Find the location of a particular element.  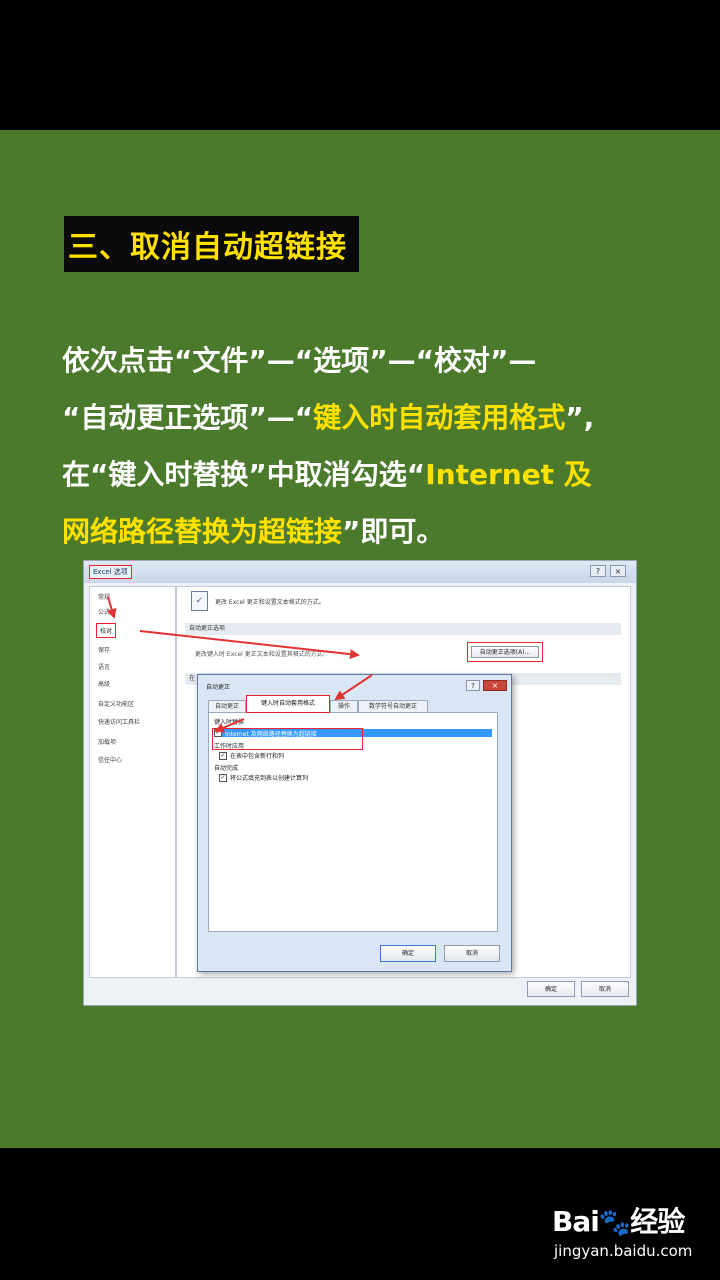

instruction-line-1: 依次点击“文件”—“选项”—“校对”— is located at coordinates (372, 360).